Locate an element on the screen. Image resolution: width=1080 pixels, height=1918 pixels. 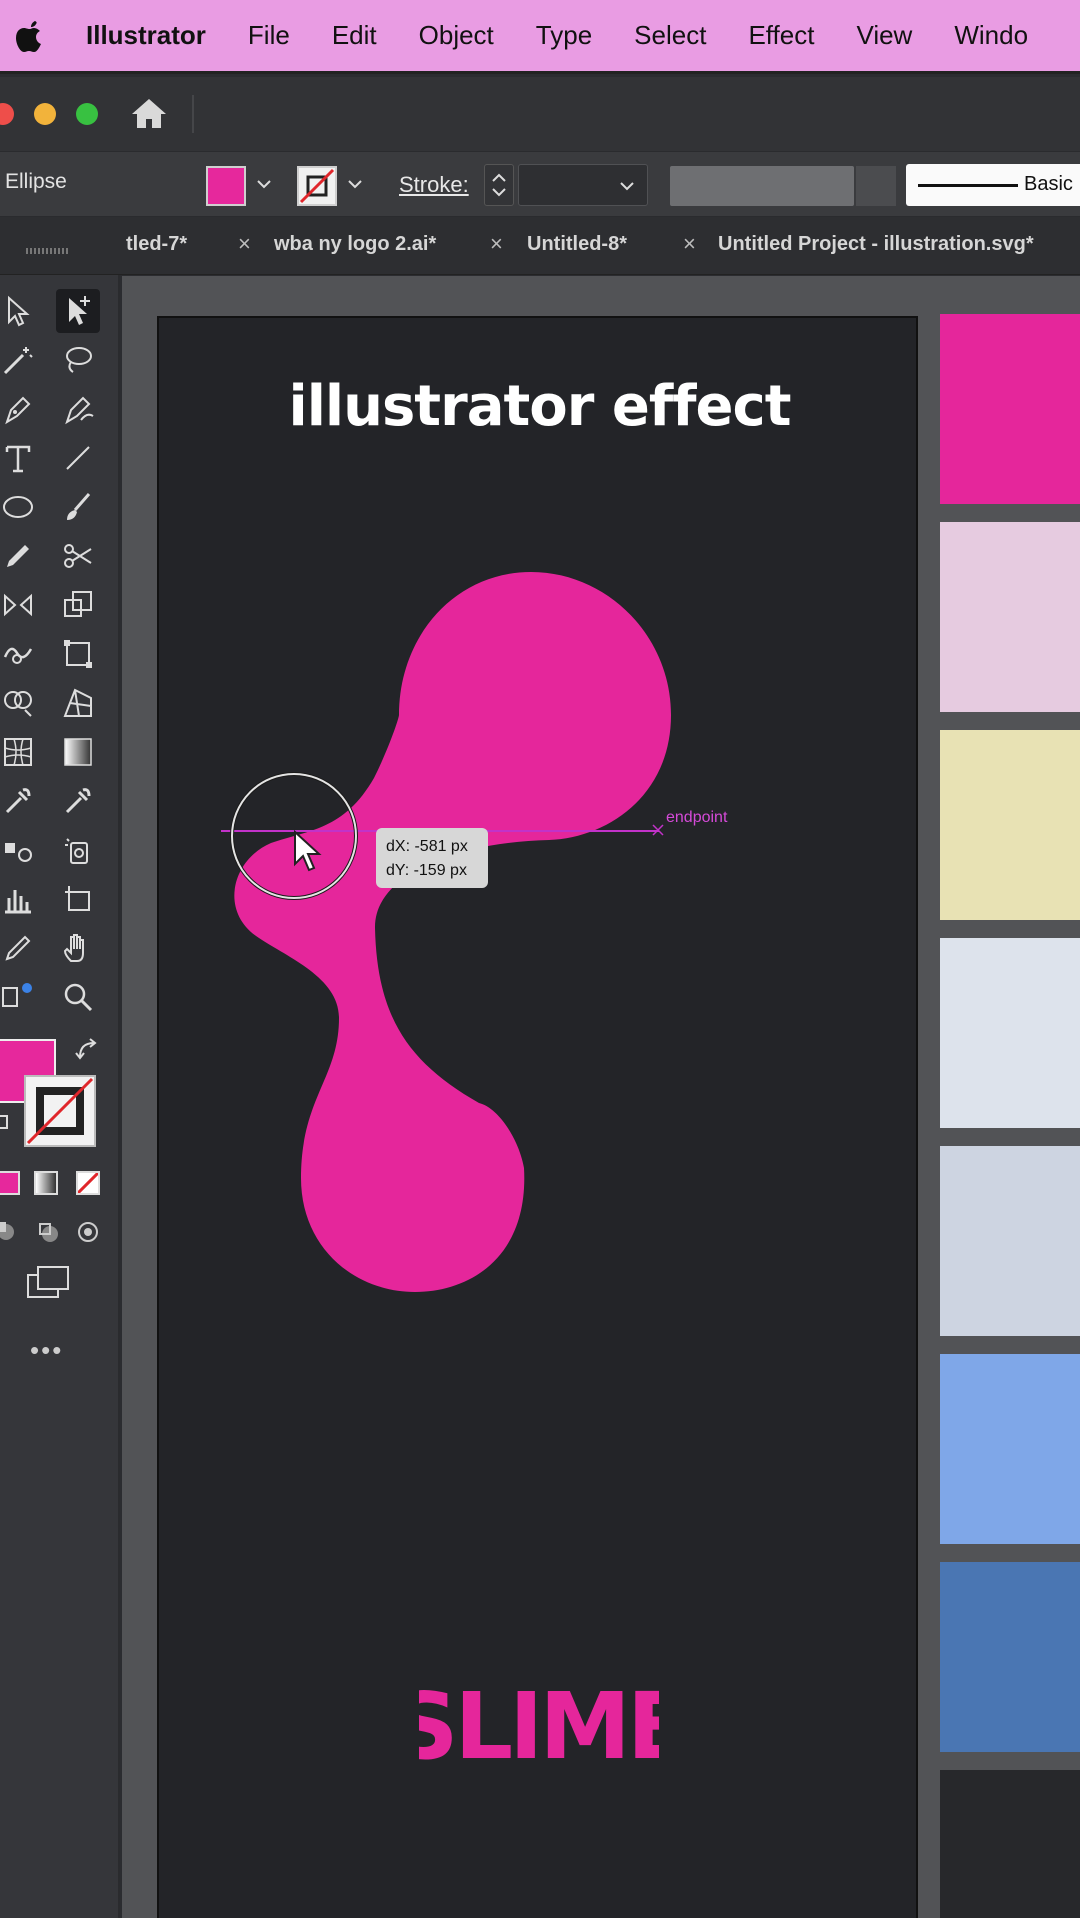
brush-stroke-preview is located at coordinates (968, 185).